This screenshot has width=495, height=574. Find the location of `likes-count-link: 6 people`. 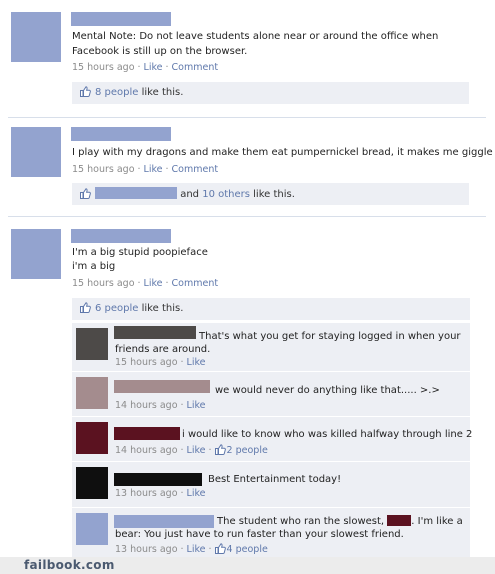

likes-count-link: 6 people is located at coordinates (116, 308).